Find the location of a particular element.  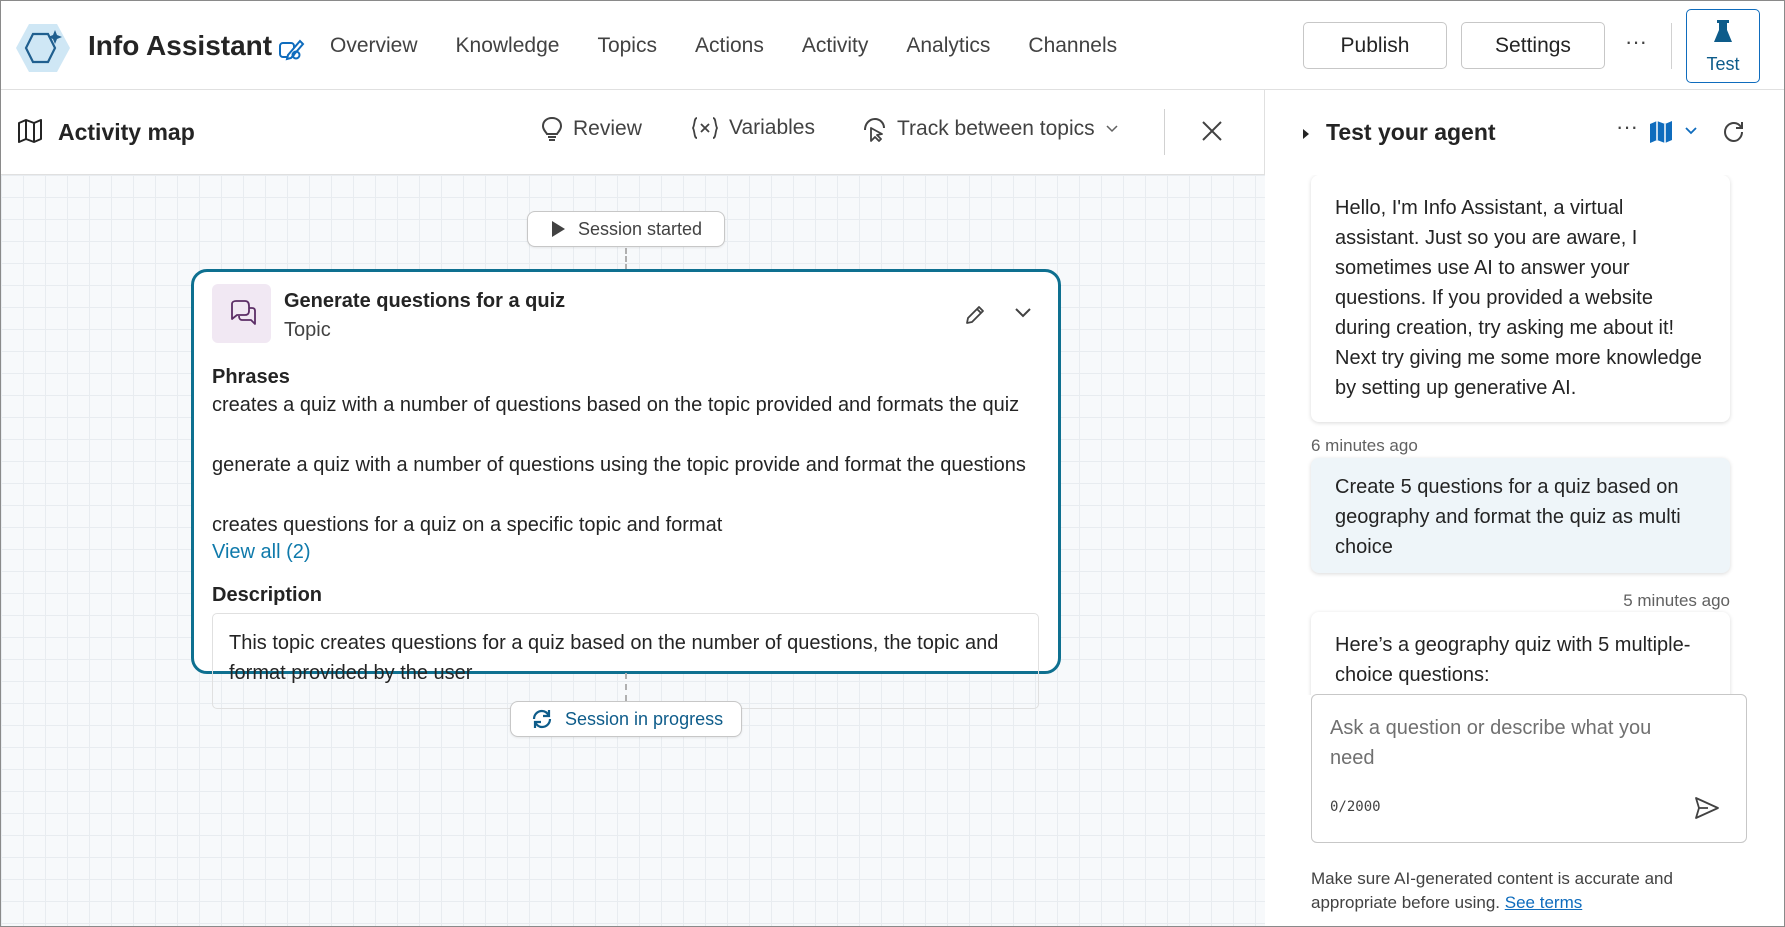

topic-title: Generate questions for a quiz is located at coordinates (425, 301).